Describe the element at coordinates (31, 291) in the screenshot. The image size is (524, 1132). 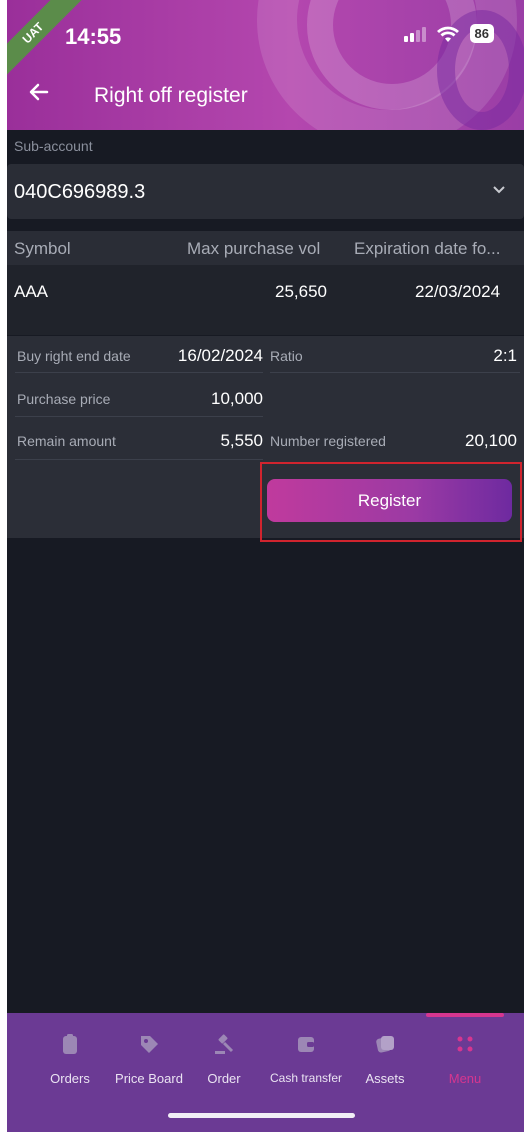
I see `cell-symbol: AAA` at that location.